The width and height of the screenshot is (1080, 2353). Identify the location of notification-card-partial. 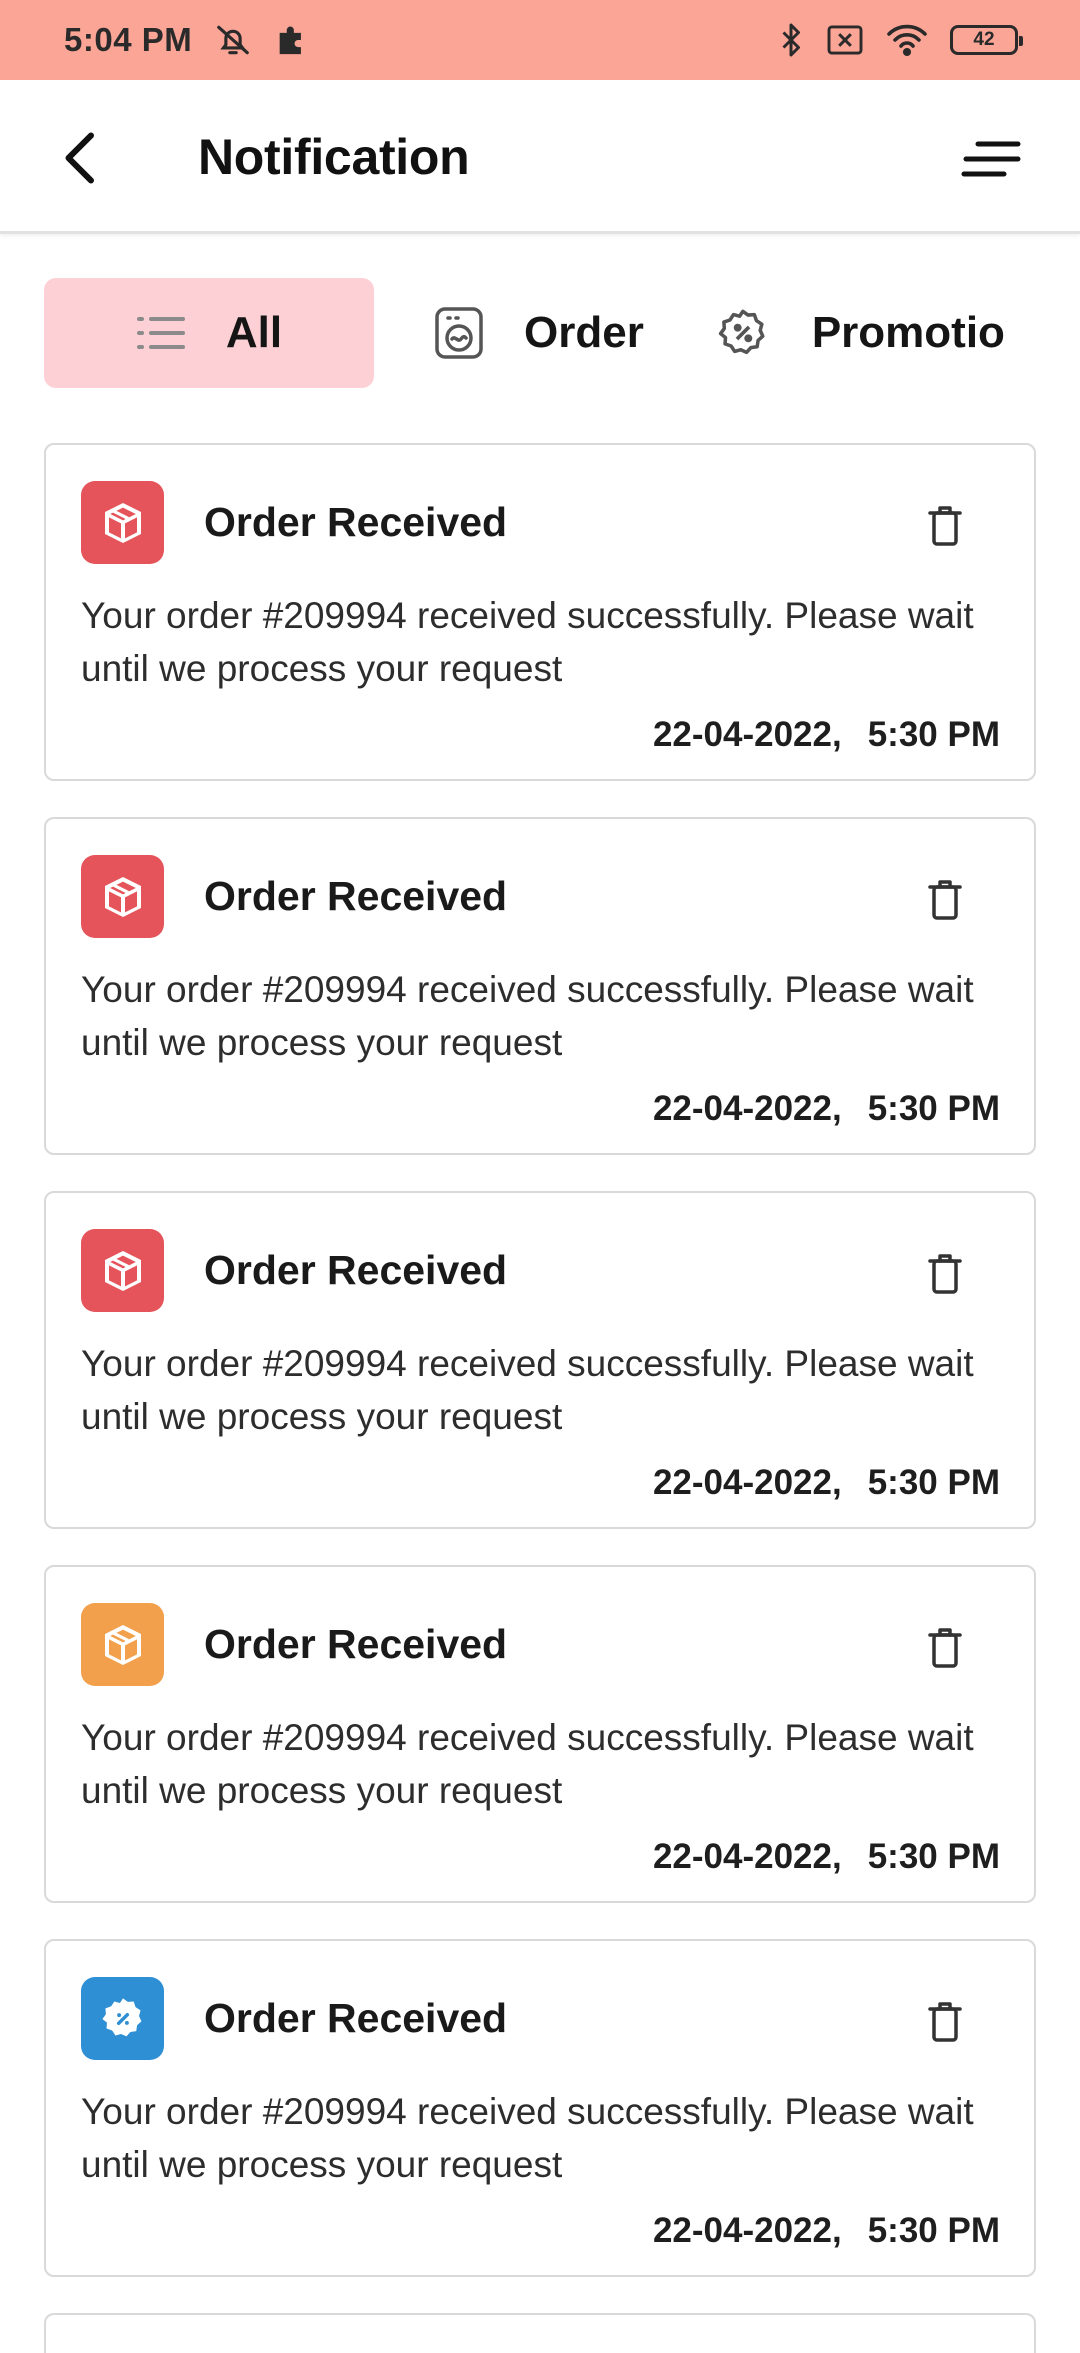
(540, 2333).